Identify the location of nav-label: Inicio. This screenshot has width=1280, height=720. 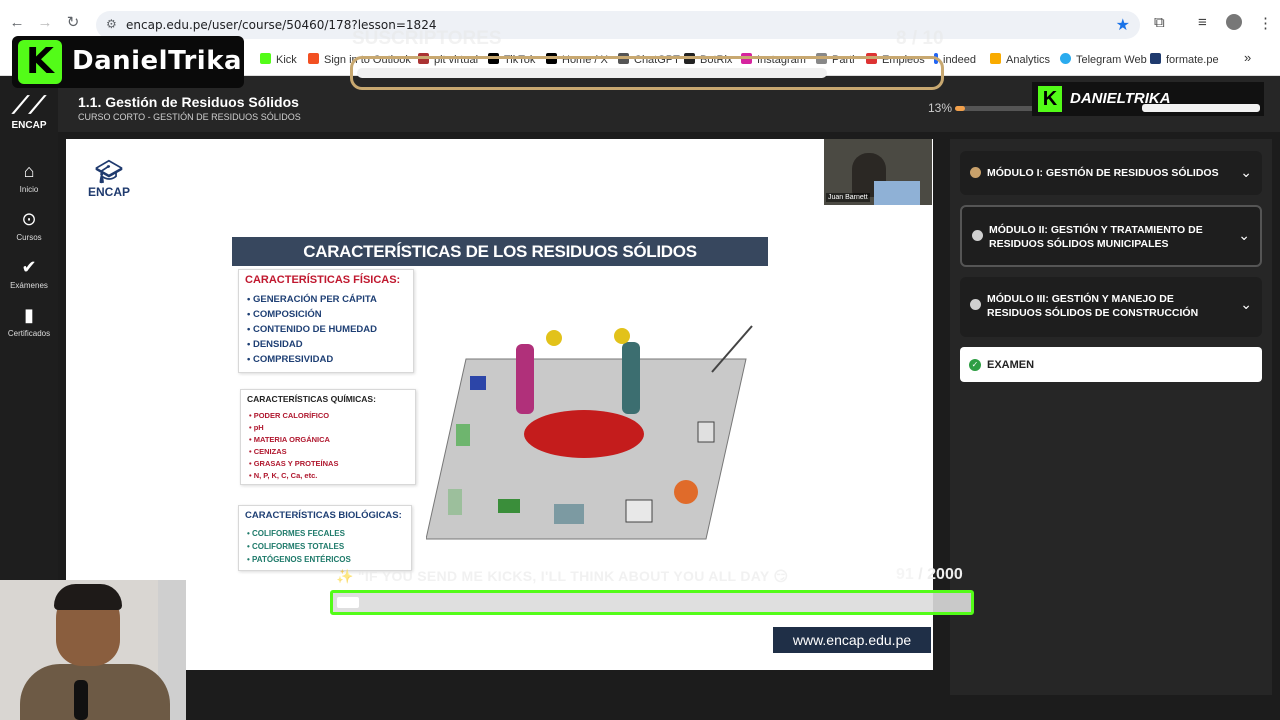
(29, 189).